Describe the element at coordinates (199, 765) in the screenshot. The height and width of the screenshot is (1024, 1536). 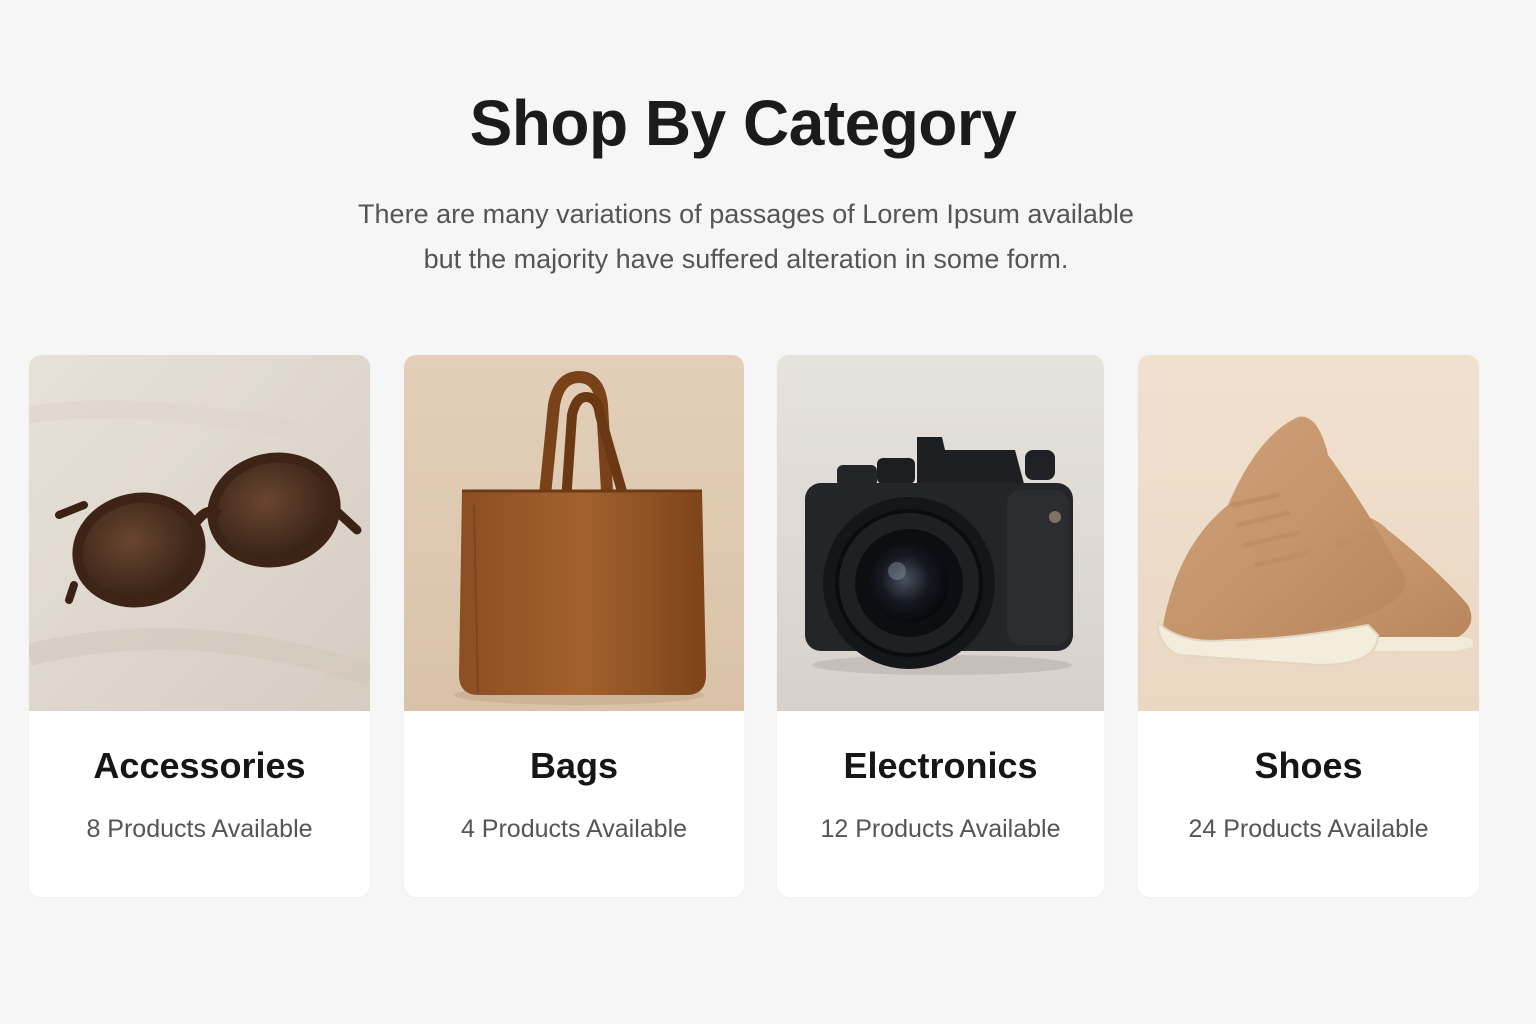
I see `category-name: Accessories` at that location.